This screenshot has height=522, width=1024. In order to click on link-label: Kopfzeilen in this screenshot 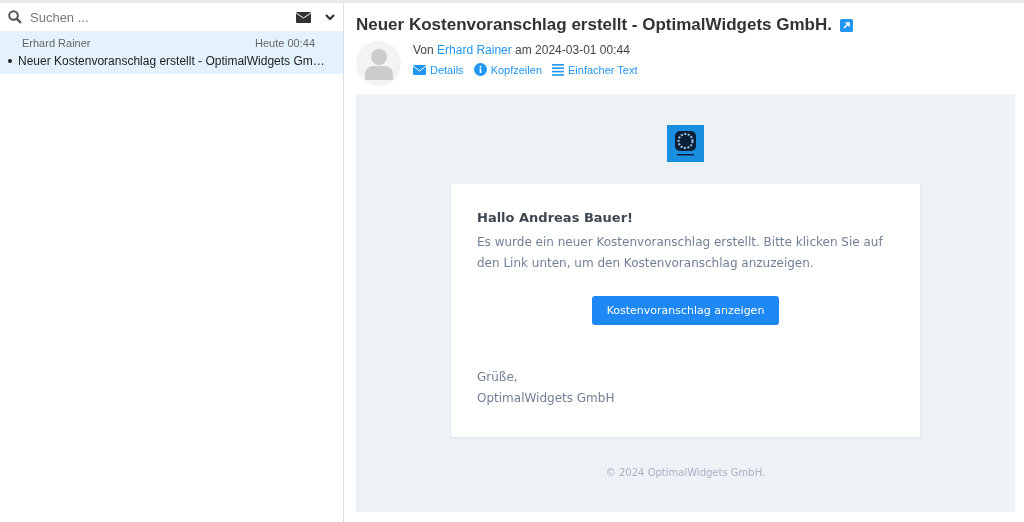, I will do `click(516, 69)`.